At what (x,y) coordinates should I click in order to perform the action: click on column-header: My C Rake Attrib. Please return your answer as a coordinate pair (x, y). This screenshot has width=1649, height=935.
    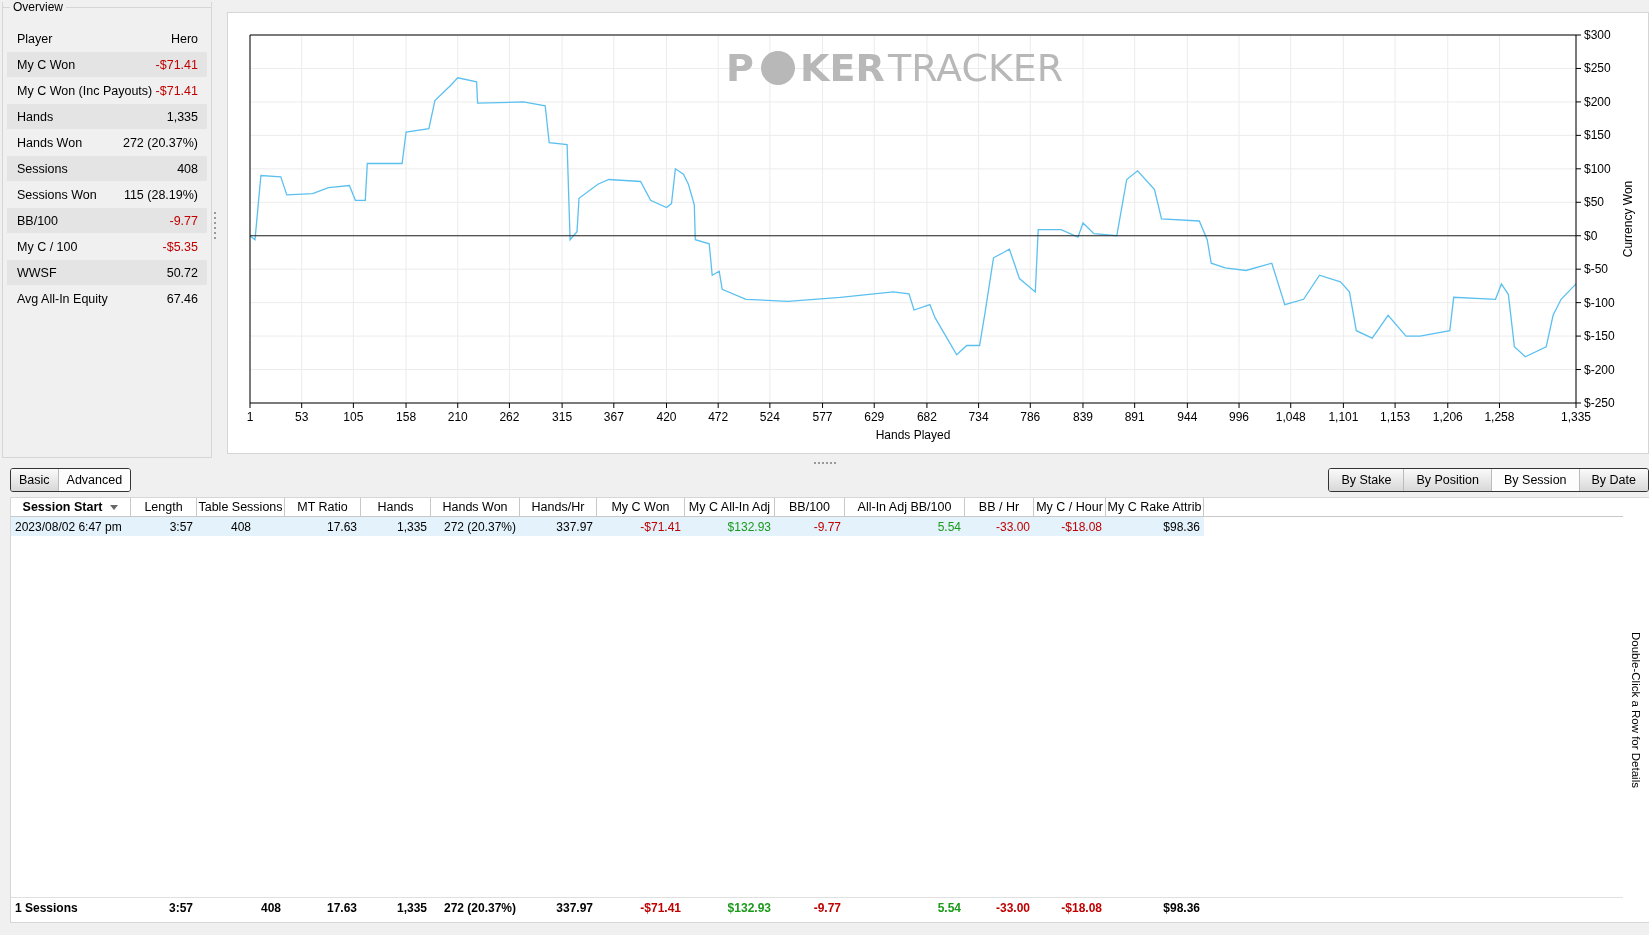
    Looking at the image, I should click on (1155, 507).